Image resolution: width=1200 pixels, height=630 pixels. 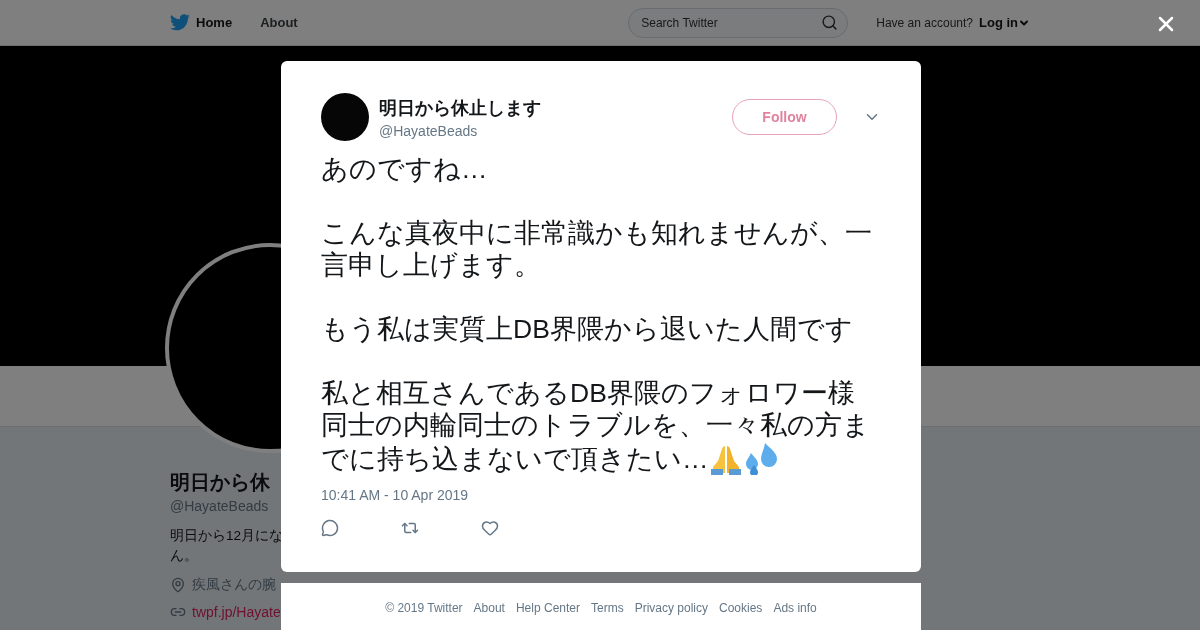 I want to click on footer-link: Terms, so click(x=607, y=615).